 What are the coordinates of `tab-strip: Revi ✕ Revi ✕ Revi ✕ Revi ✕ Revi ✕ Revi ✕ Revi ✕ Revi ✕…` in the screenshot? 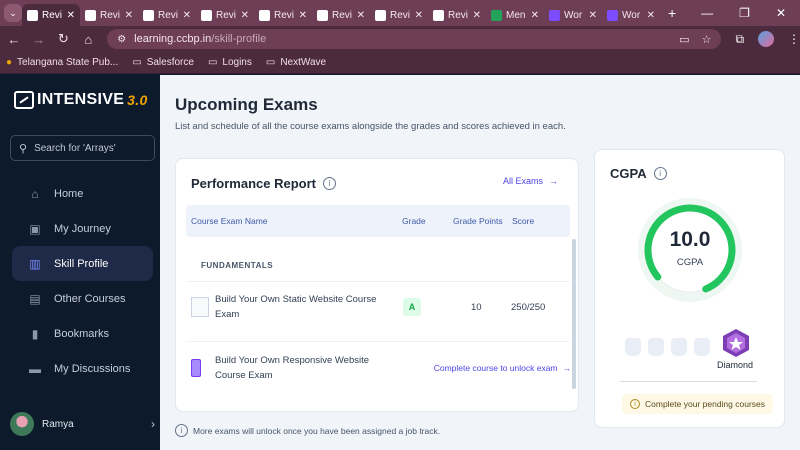 It's located at (341, 13).